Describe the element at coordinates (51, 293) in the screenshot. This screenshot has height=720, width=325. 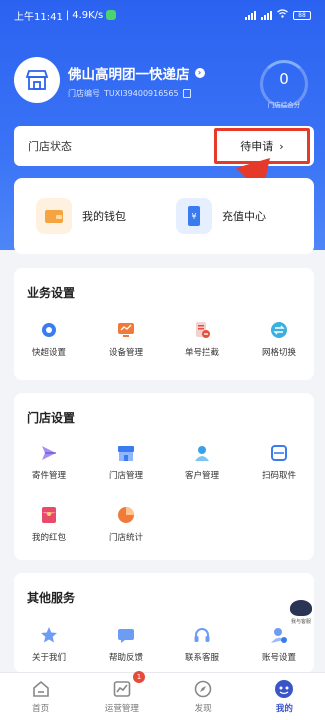
I see `business-settings-title: 业务设置` at that location.